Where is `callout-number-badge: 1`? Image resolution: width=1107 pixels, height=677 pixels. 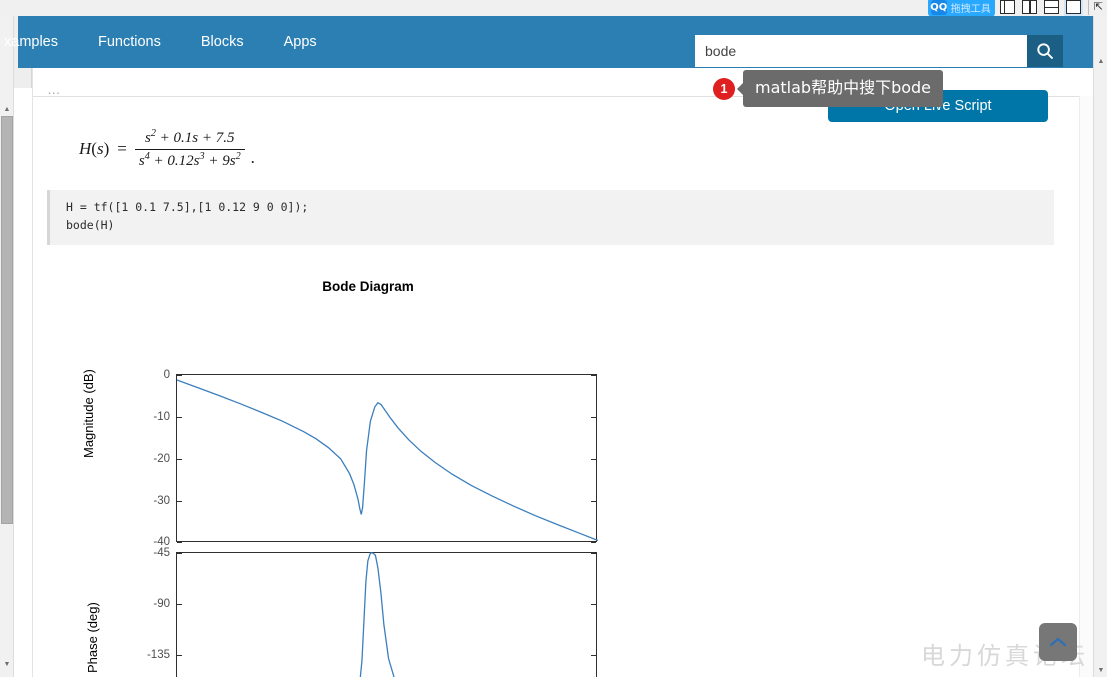
callout-number-badge: 1 is located at coordinates (724, 88).